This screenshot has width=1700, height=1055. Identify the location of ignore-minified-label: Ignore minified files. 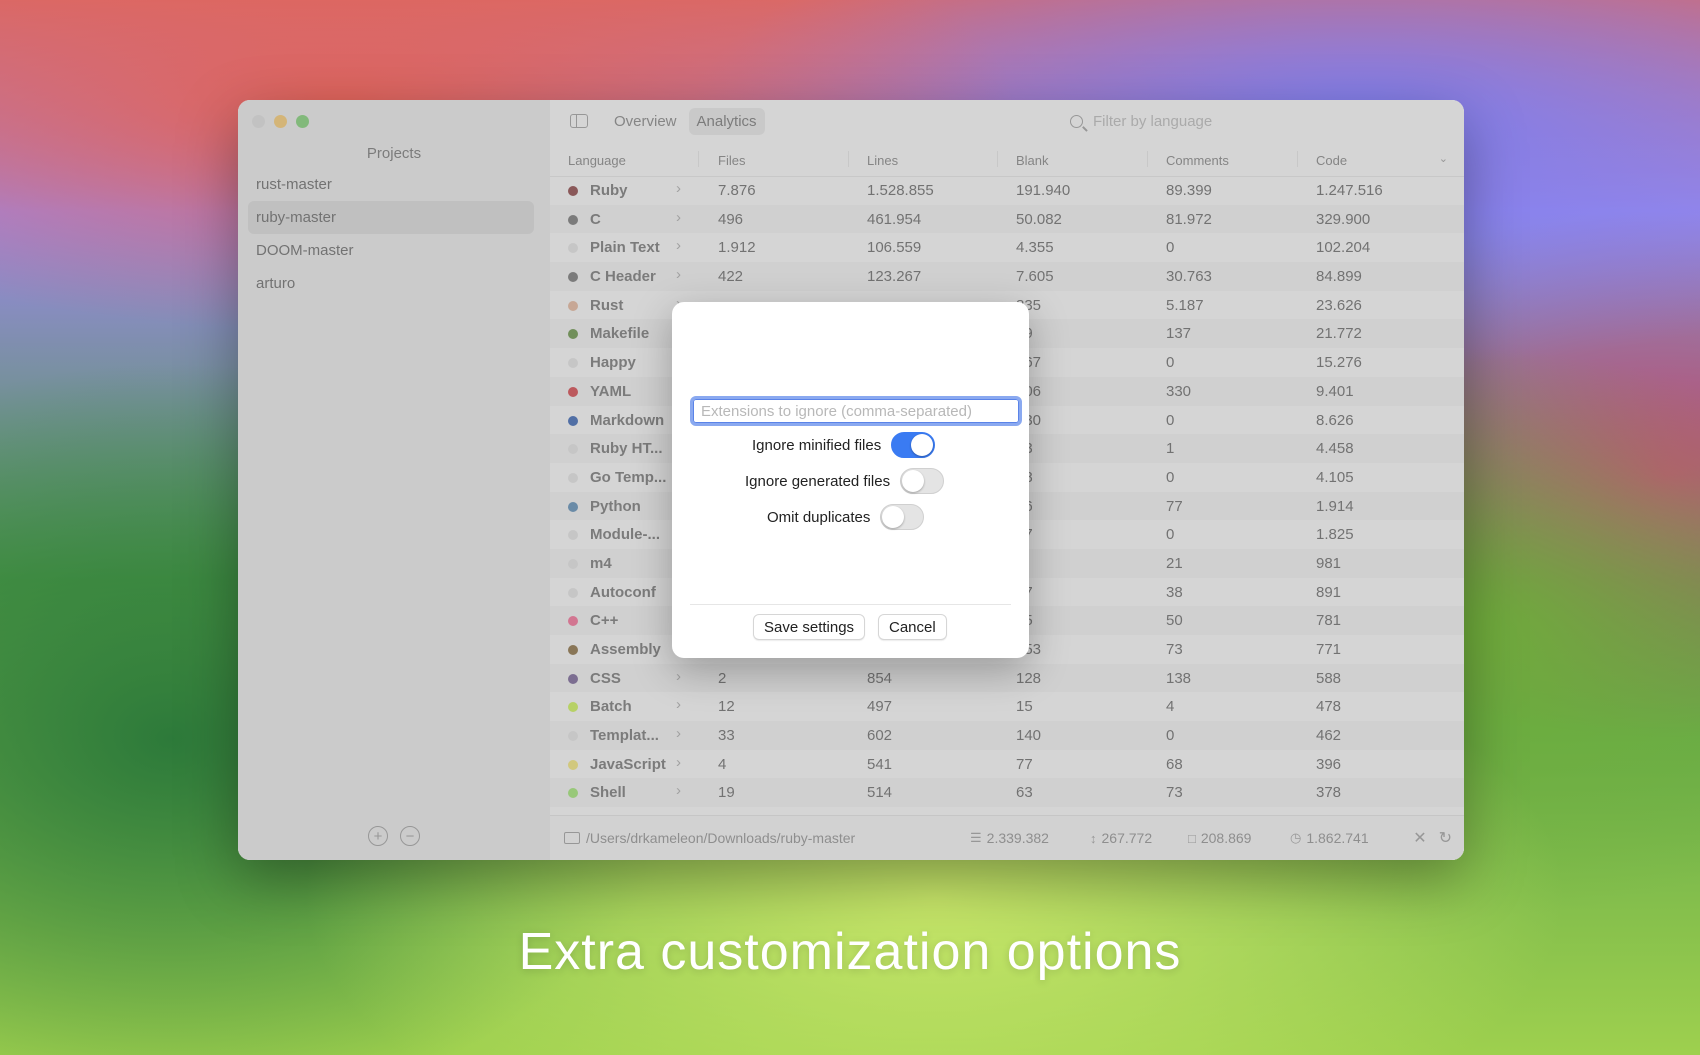
(817, 445).